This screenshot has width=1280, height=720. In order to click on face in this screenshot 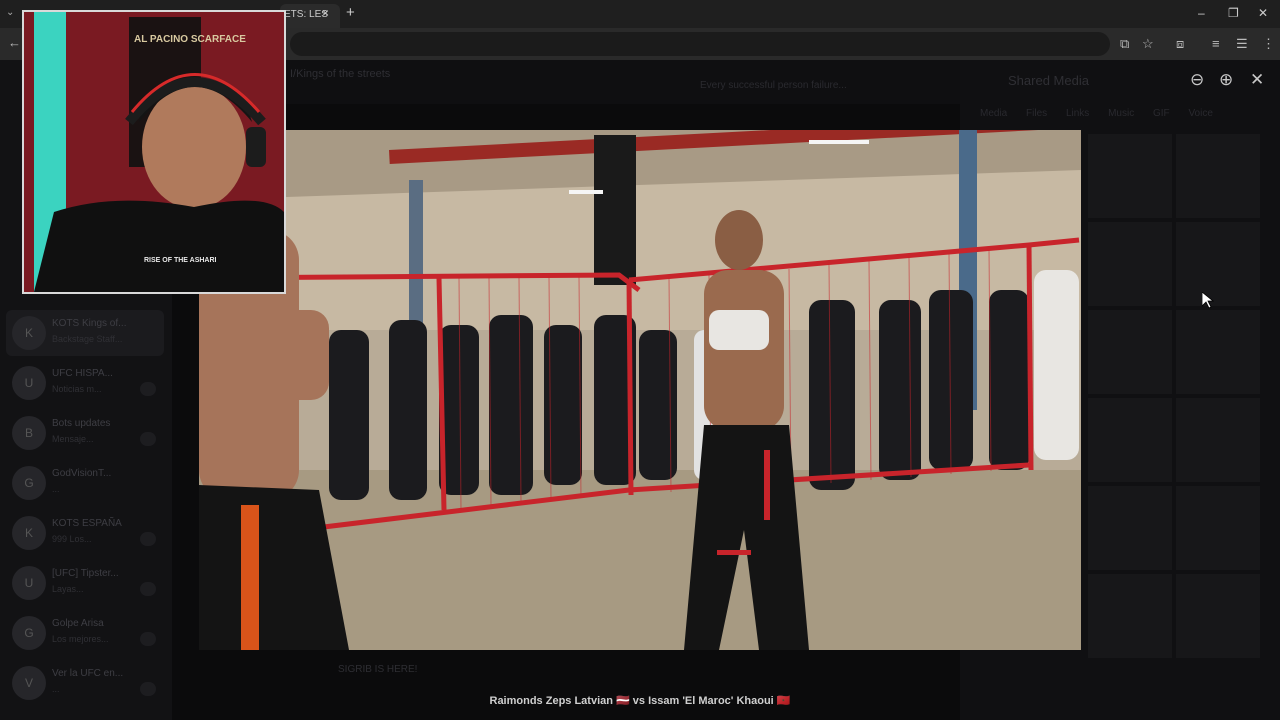, I will do `click(194, 147)`.